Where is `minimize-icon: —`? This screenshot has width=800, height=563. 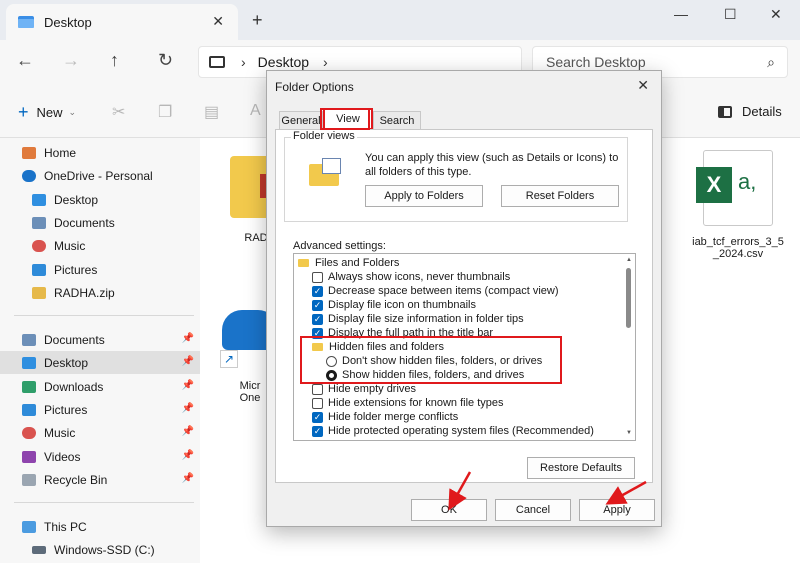
minimize-icon: — is located at coordinates (681, 14).